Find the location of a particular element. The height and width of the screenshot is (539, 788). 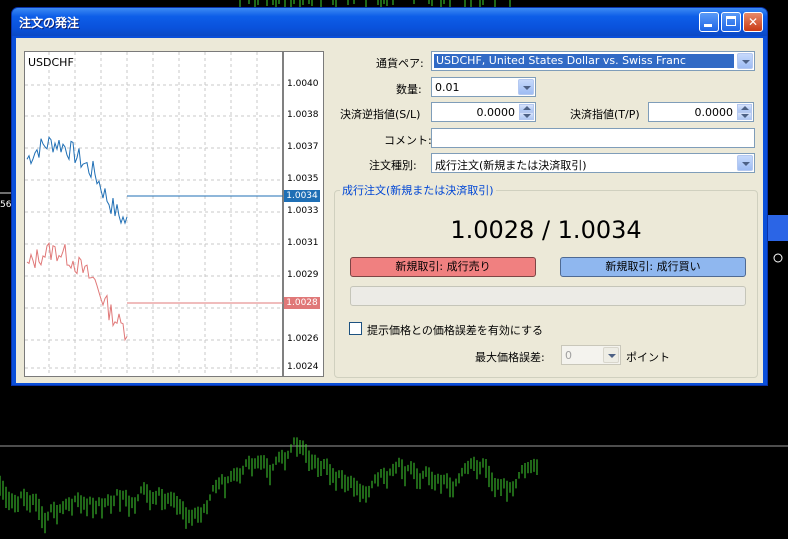

bg-edge-label: 56 is located at coordinates (6, 205).